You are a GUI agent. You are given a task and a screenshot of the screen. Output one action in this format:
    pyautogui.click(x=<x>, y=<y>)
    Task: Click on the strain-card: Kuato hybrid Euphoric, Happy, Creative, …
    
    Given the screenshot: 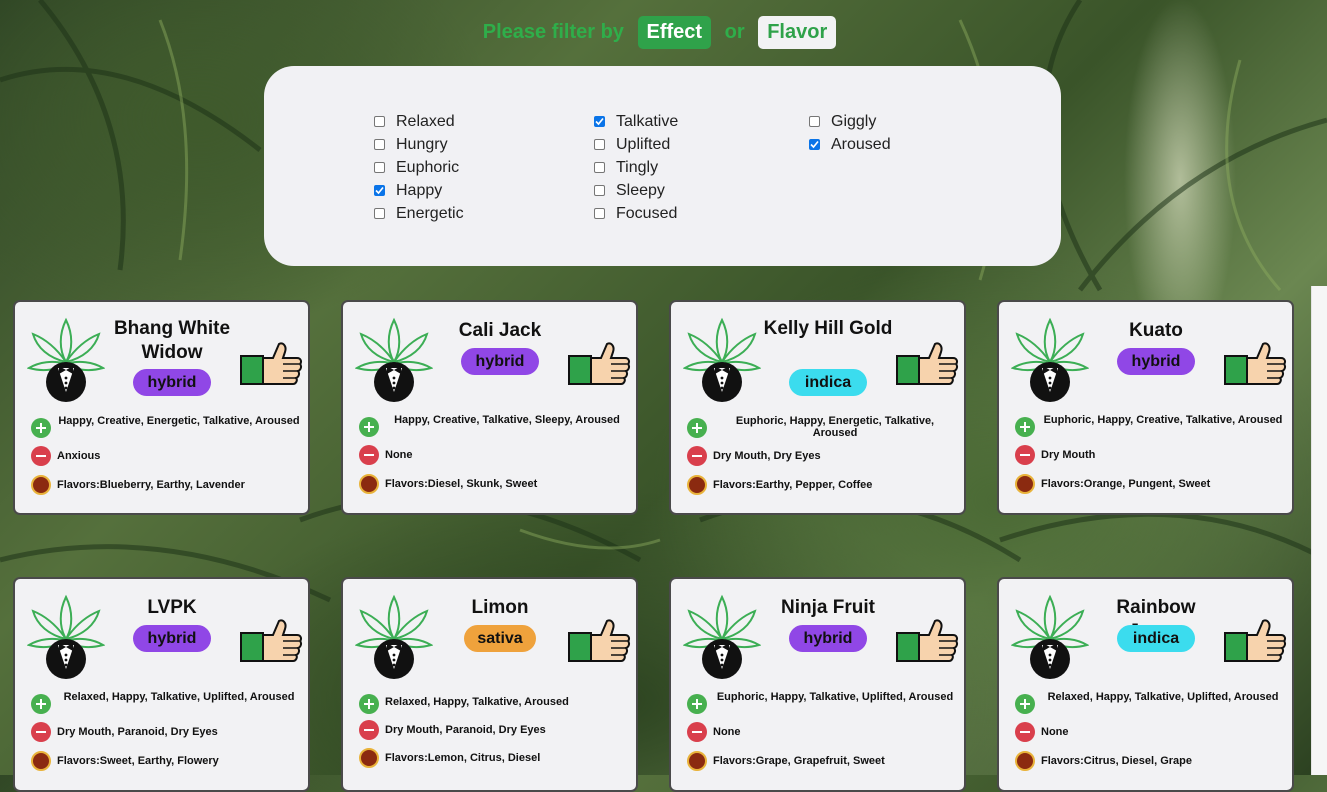 What is the action you would take?
    pyautogui.click(x=1145, y=407)
    